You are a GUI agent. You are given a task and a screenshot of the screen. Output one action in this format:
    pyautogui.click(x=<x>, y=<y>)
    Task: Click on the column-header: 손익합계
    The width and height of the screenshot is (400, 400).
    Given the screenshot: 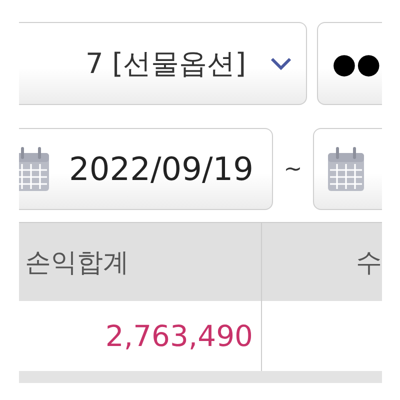 What is the action you would take?
    pyautogui.click(x=140, y=261)
    